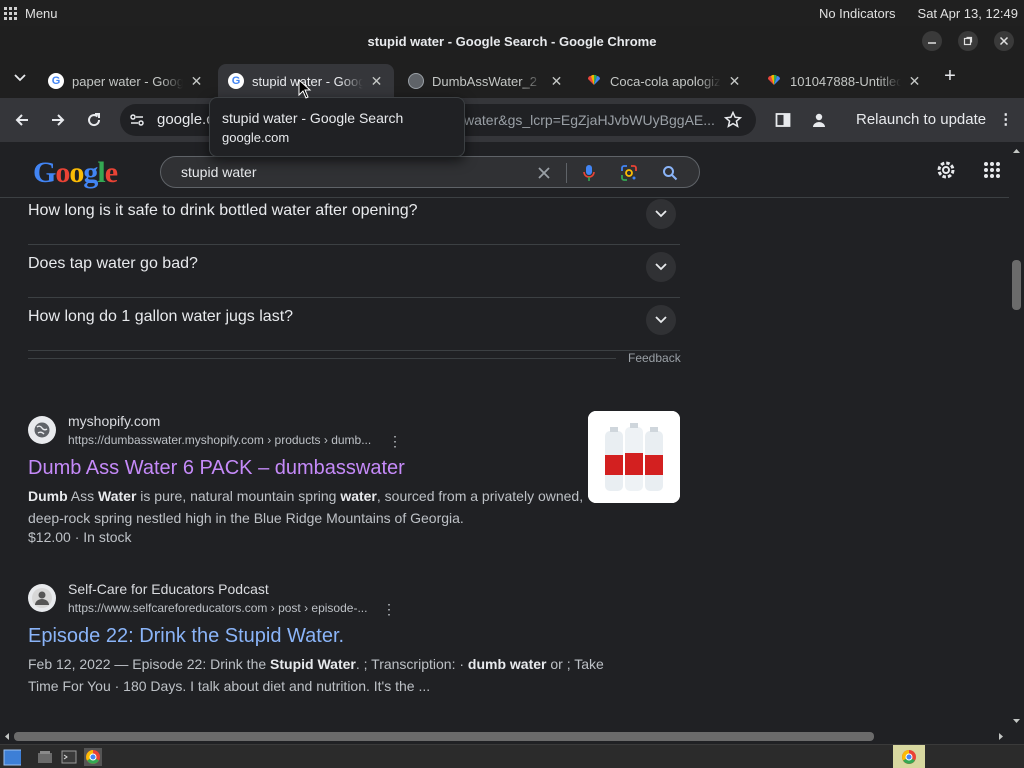 Image resolution: width=1024 pixels, height=768 pixels. Describe the element at coordinates (1016, 721) in the screenshot. I see `scroll-down-icon` at that location.